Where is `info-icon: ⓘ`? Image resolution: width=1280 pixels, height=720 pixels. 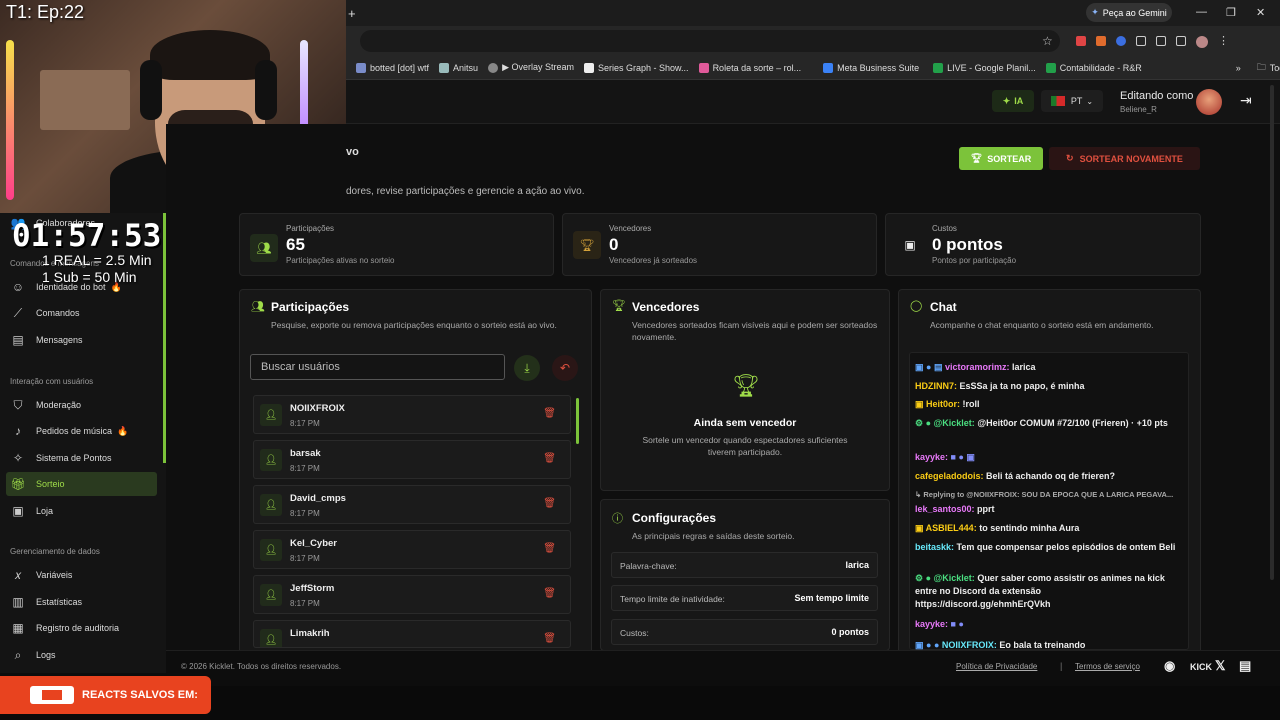
info-icon: ⓘ is located at coordinates (617, 519).